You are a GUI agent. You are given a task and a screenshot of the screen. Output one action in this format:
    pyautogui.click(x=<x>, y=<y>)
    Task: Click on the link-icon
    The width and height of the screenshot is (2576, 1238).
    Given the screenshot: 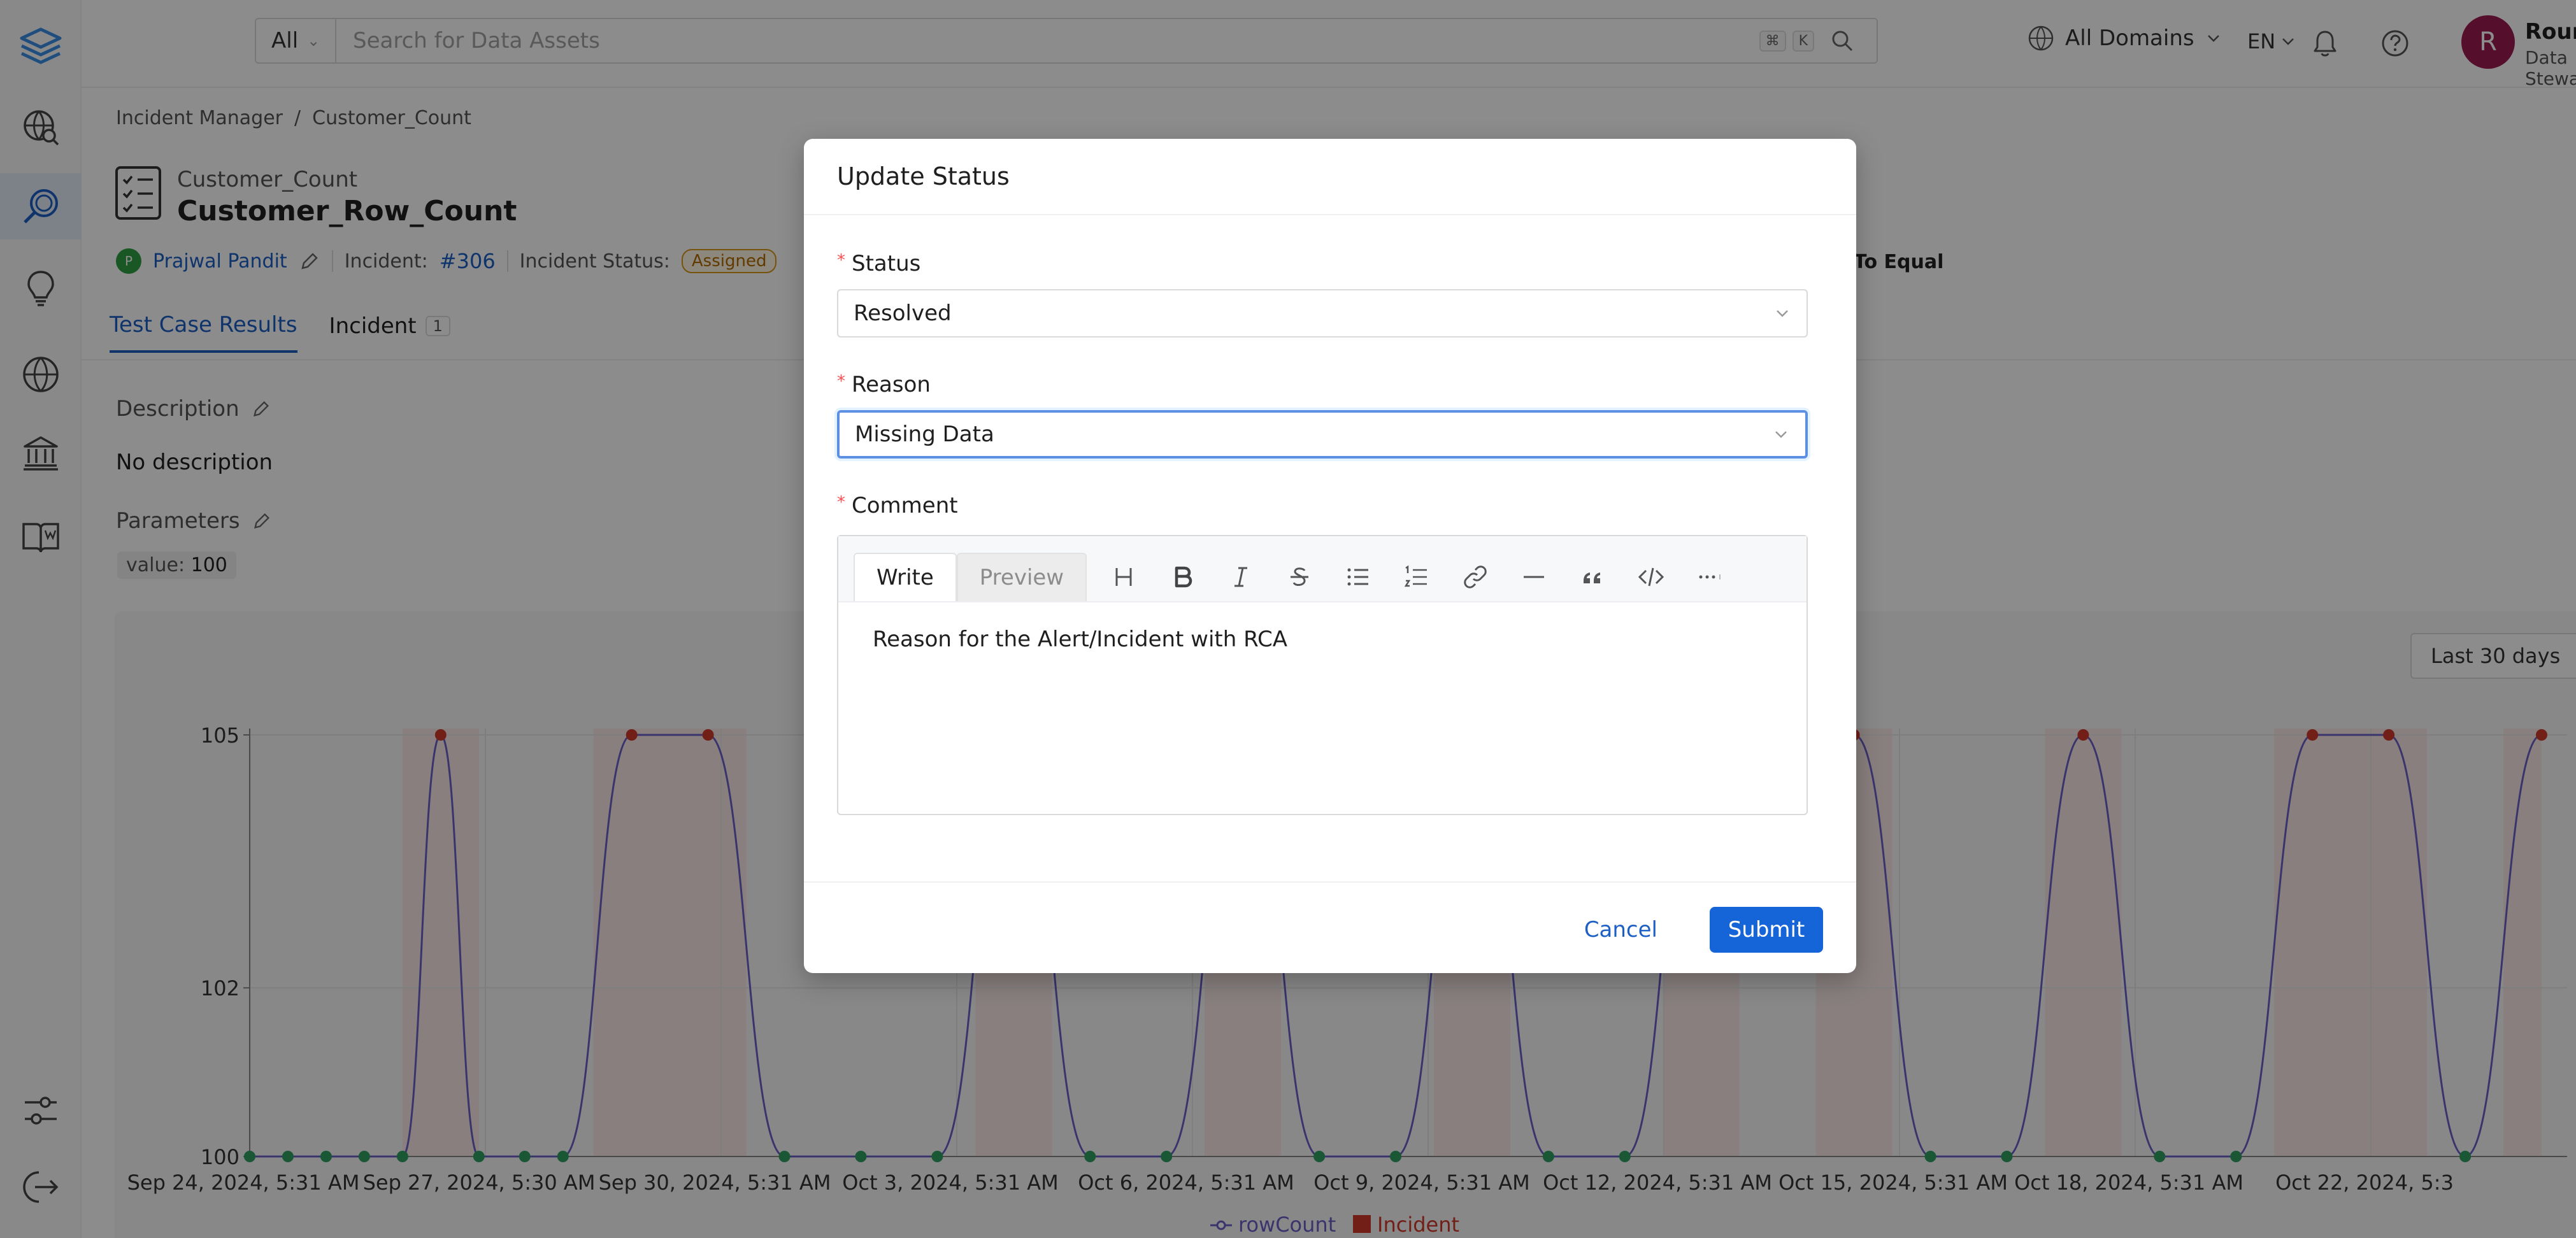 What is the action you would take?
    pyautogui.click(x=1475, y=577)
    